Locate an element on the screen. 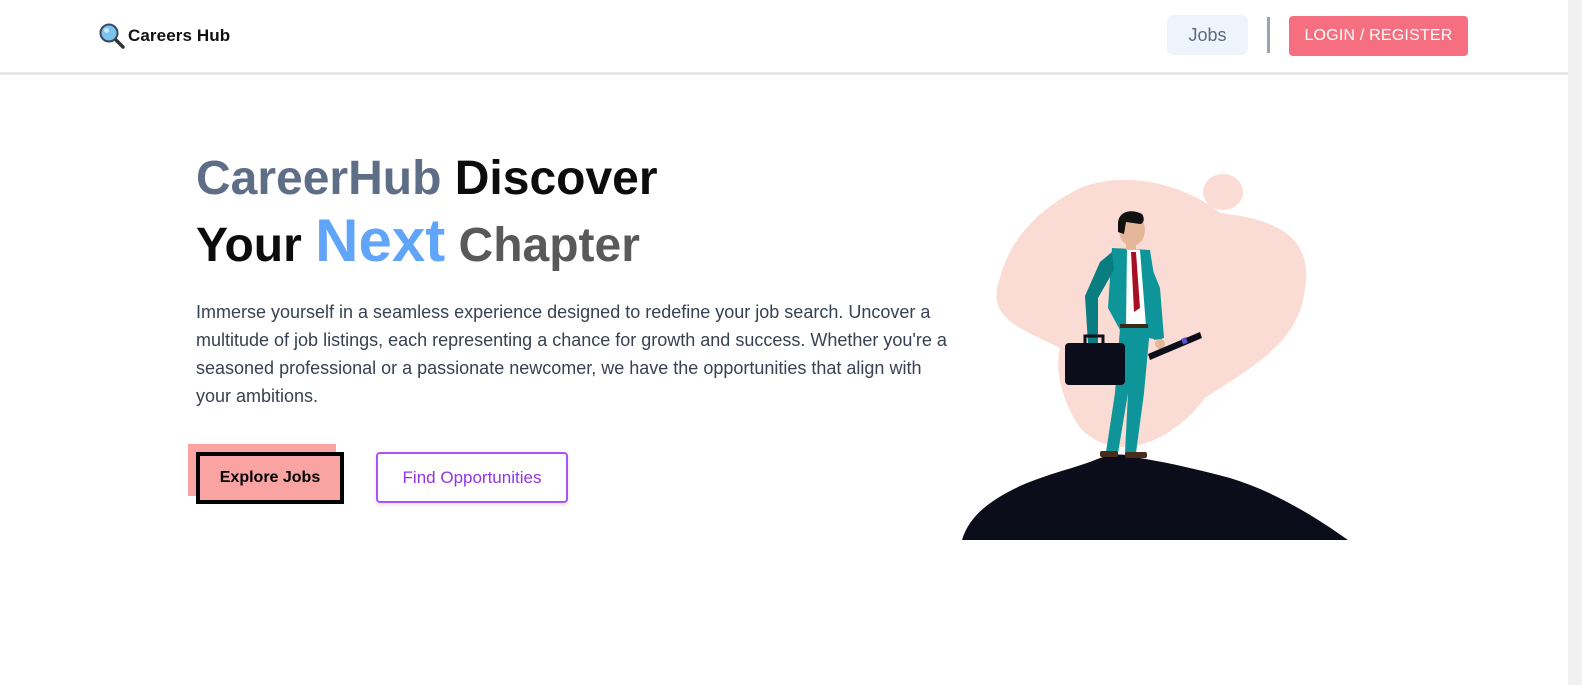  site-header: Careers Hub Jobs LOGIN / REGISTER is located at coordinates (784, 37).